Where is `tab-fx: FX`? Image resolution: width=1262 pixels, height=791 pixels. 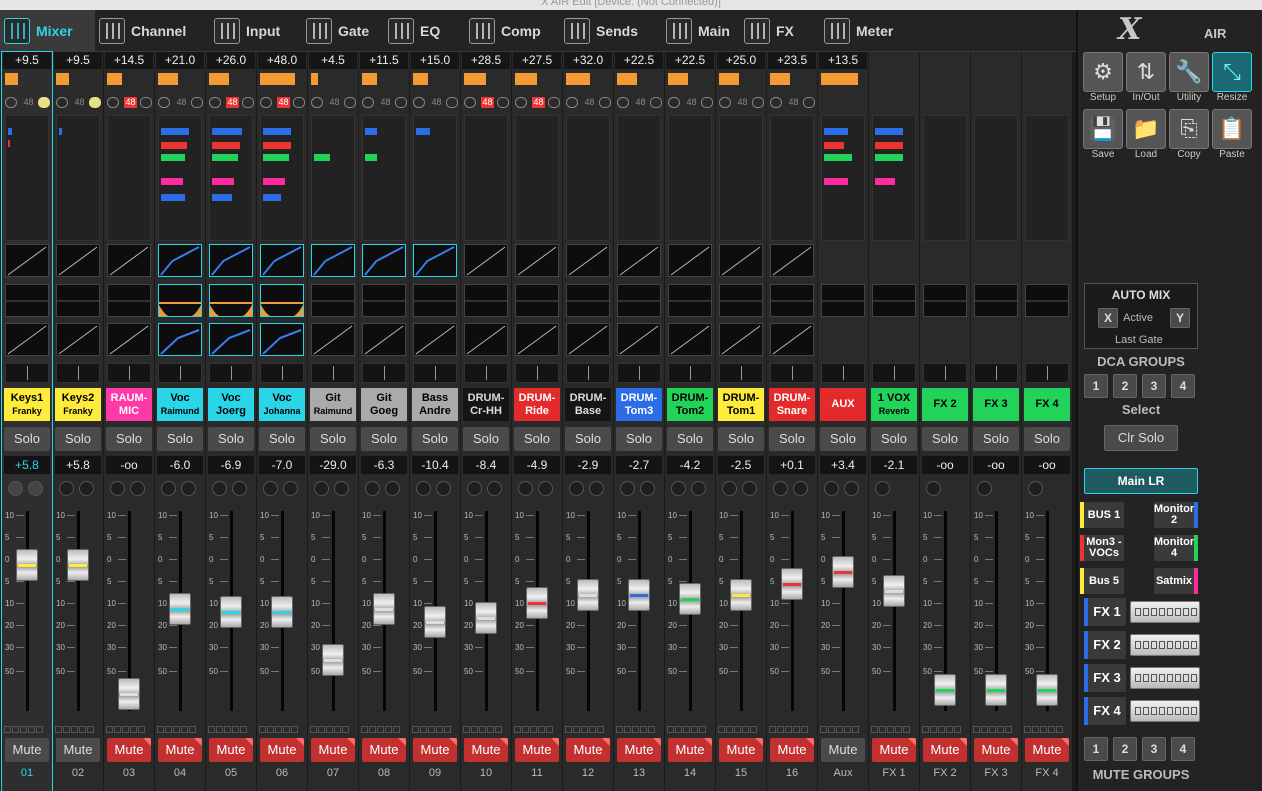 tab-fx: FX is located at coordinates (780, 31).